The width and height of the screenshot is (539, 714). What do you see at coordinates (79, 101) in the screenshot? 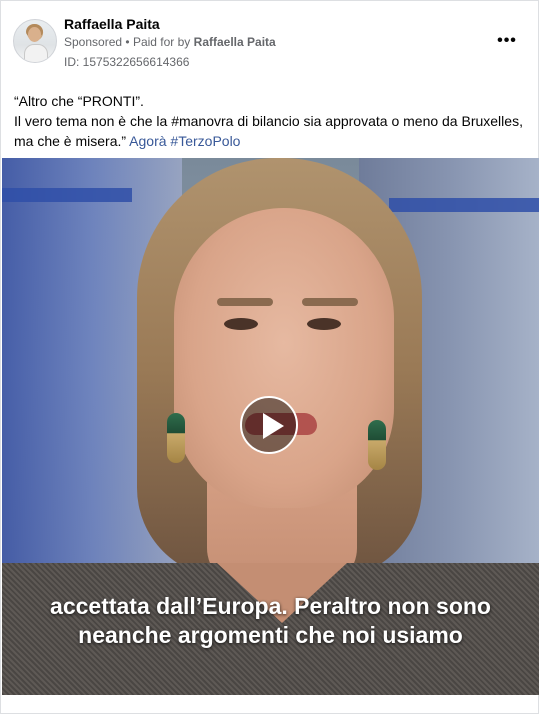
I see `caption-line-1: “Altro che “PRONTI”.` at bounding box center [79, 101].